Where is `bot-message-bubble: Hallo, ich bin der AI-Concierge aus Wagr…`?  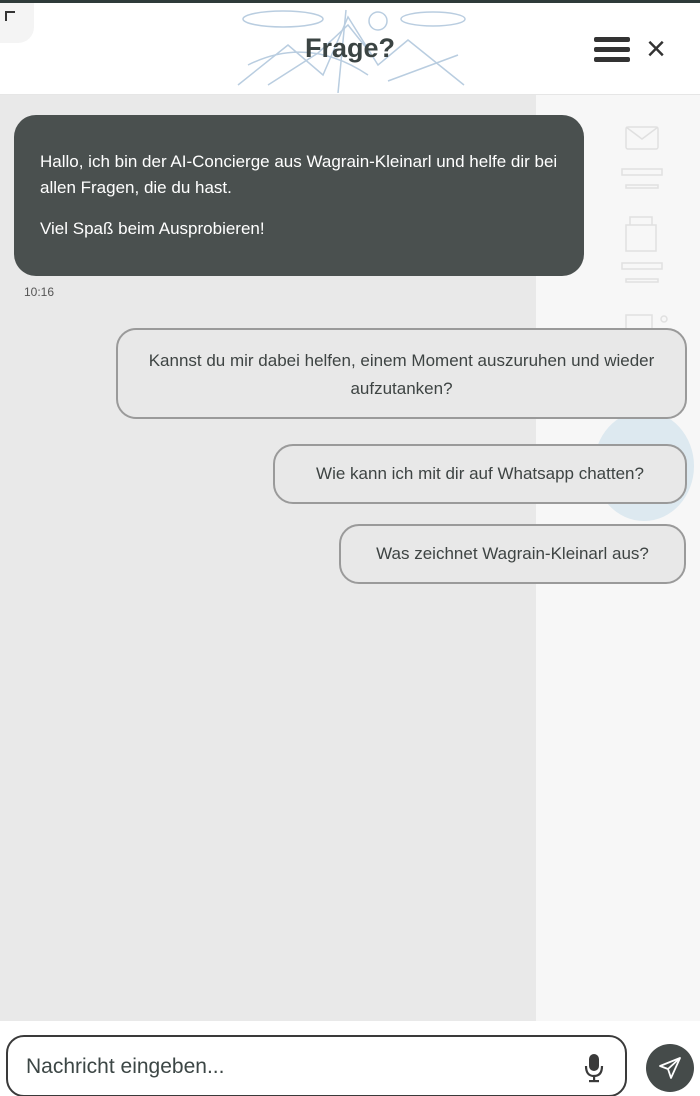 bot-message-bubble: Hallo, ich bin der AI-Concierge aus Wagr… is located at coordinates (299, 195).